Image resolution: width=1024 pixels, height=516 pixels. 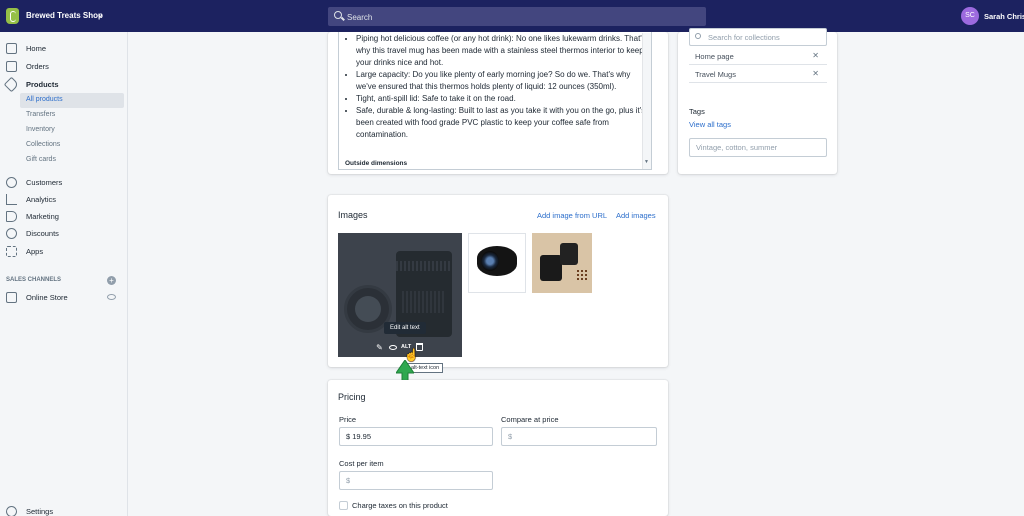 I want to click on sidebar-subitem-label: Transfers, so click(x=41, y=114).